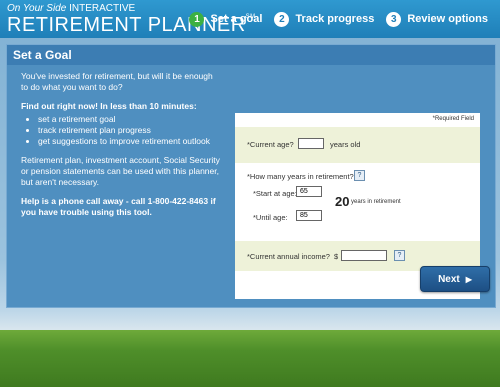 This screenshot has width=500, height=387. What do you see at coordinates (236, 19) in the screenshot?
I see `step-label: Set a goal` at bounding box center [236, 19].